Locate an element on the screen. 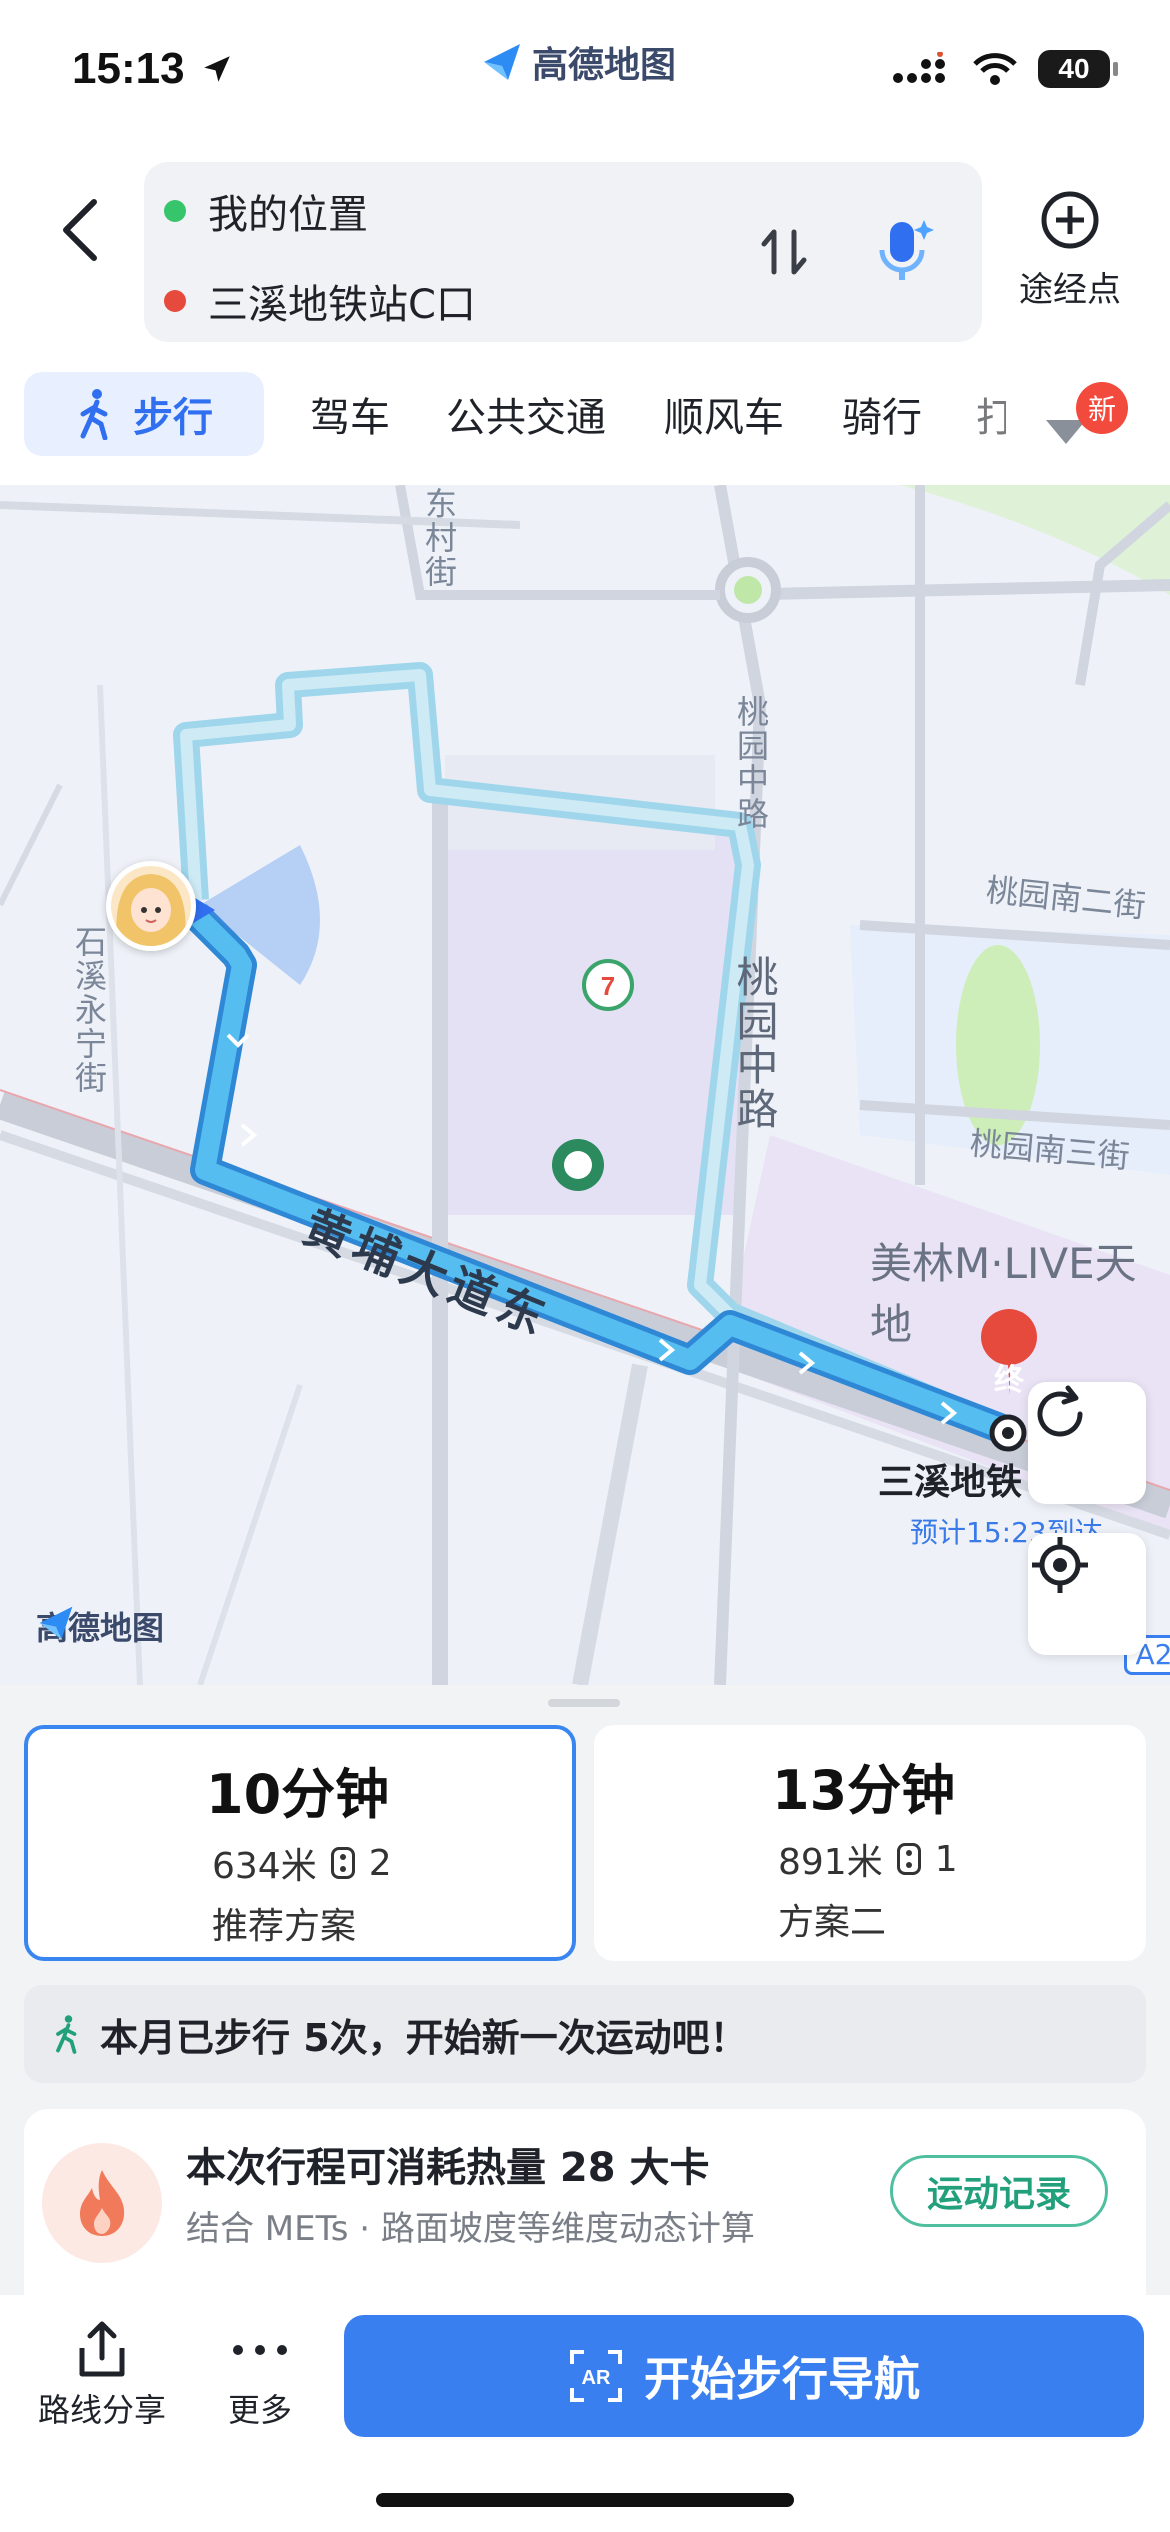 The height and width of the screenshot is (2532, 1170). plan-lights: 1 is located at coordinates (946, 1859).